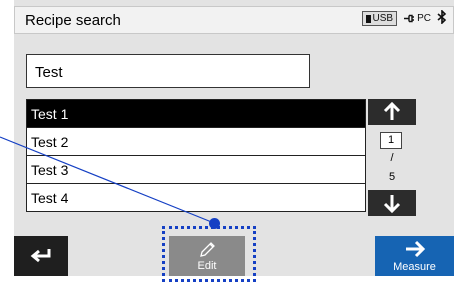 The width and height of the screenshot is (461, 282). Describe the element at coordinates (209, 254) in the screenshot. I see `annotation-highlight-box` at that location.